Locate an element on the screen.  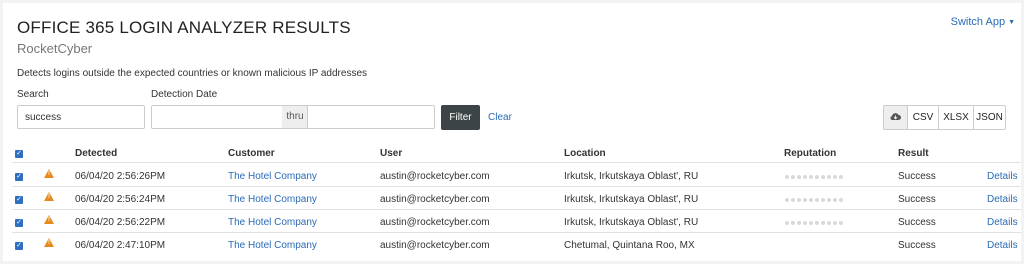
caret-down-icon: ▼ is located at coordinates (1011, 22).